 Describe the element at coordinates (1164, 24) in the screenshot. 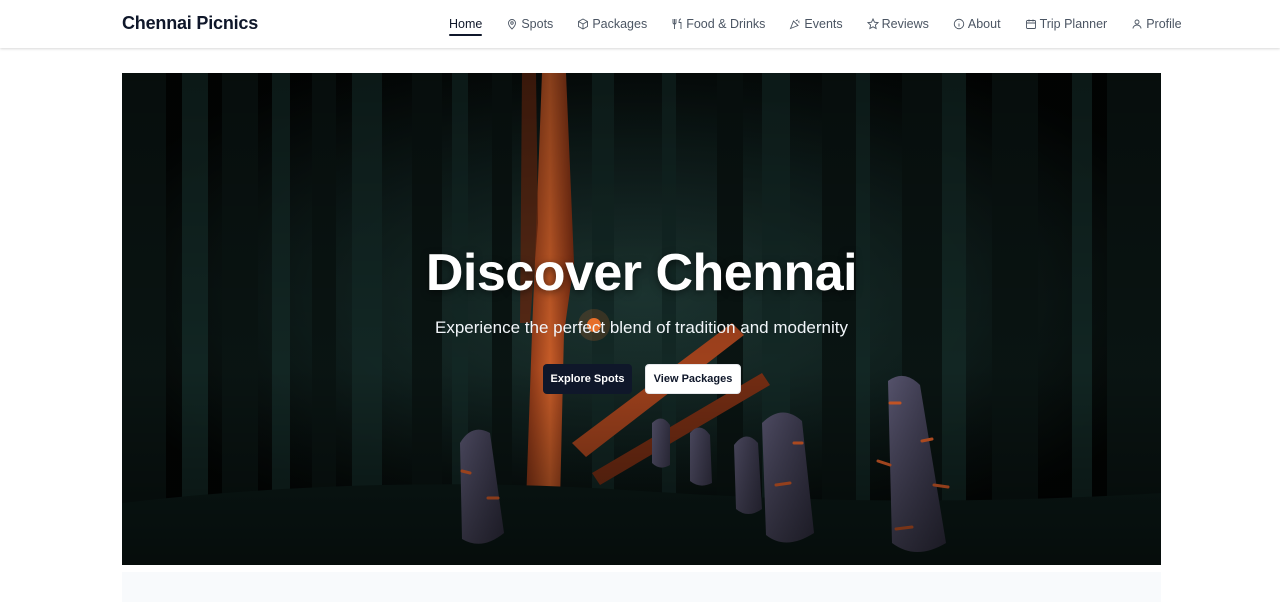

I see `nav-item-label: Profile` at that location.